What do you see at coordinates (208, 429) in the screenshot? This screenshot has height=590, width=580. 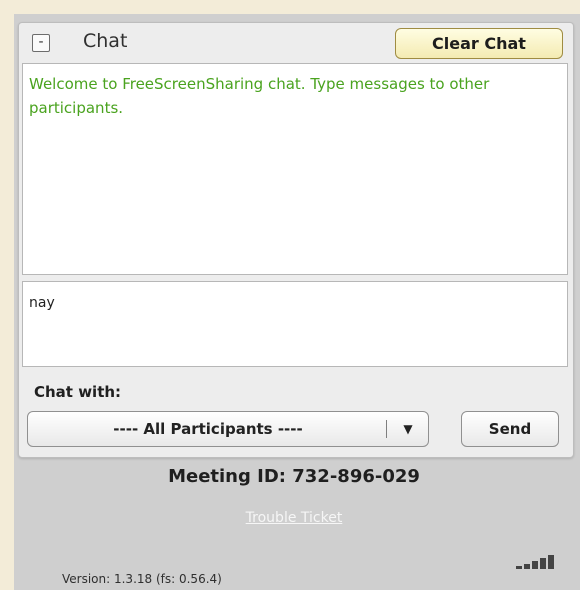 I see `participant-select-value: ---- All Participants ----` at bounding box center [208, 429].